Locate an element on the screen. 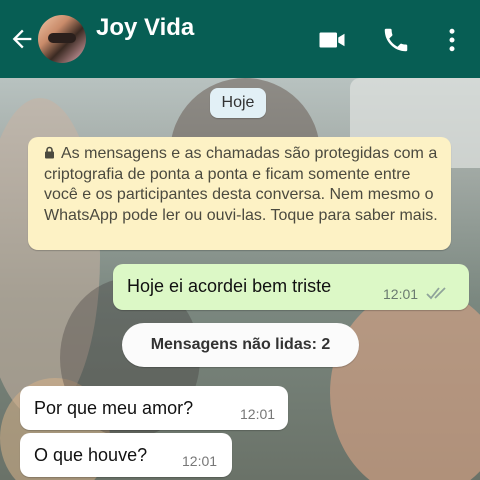 The width and height of the screenshot is (480, 480). message-incoming: O que houve? 12:01 is located at coordinates (126, 455).